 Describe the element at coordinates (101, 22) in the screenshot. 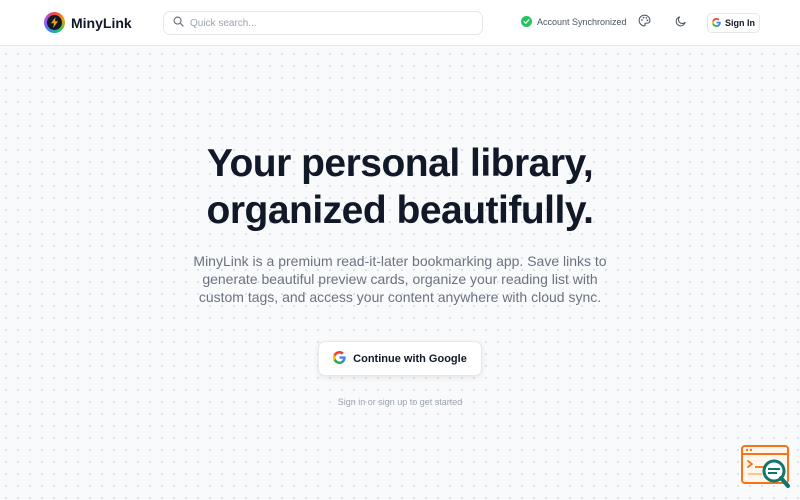

I see `app-name: MinyLink` at that location.